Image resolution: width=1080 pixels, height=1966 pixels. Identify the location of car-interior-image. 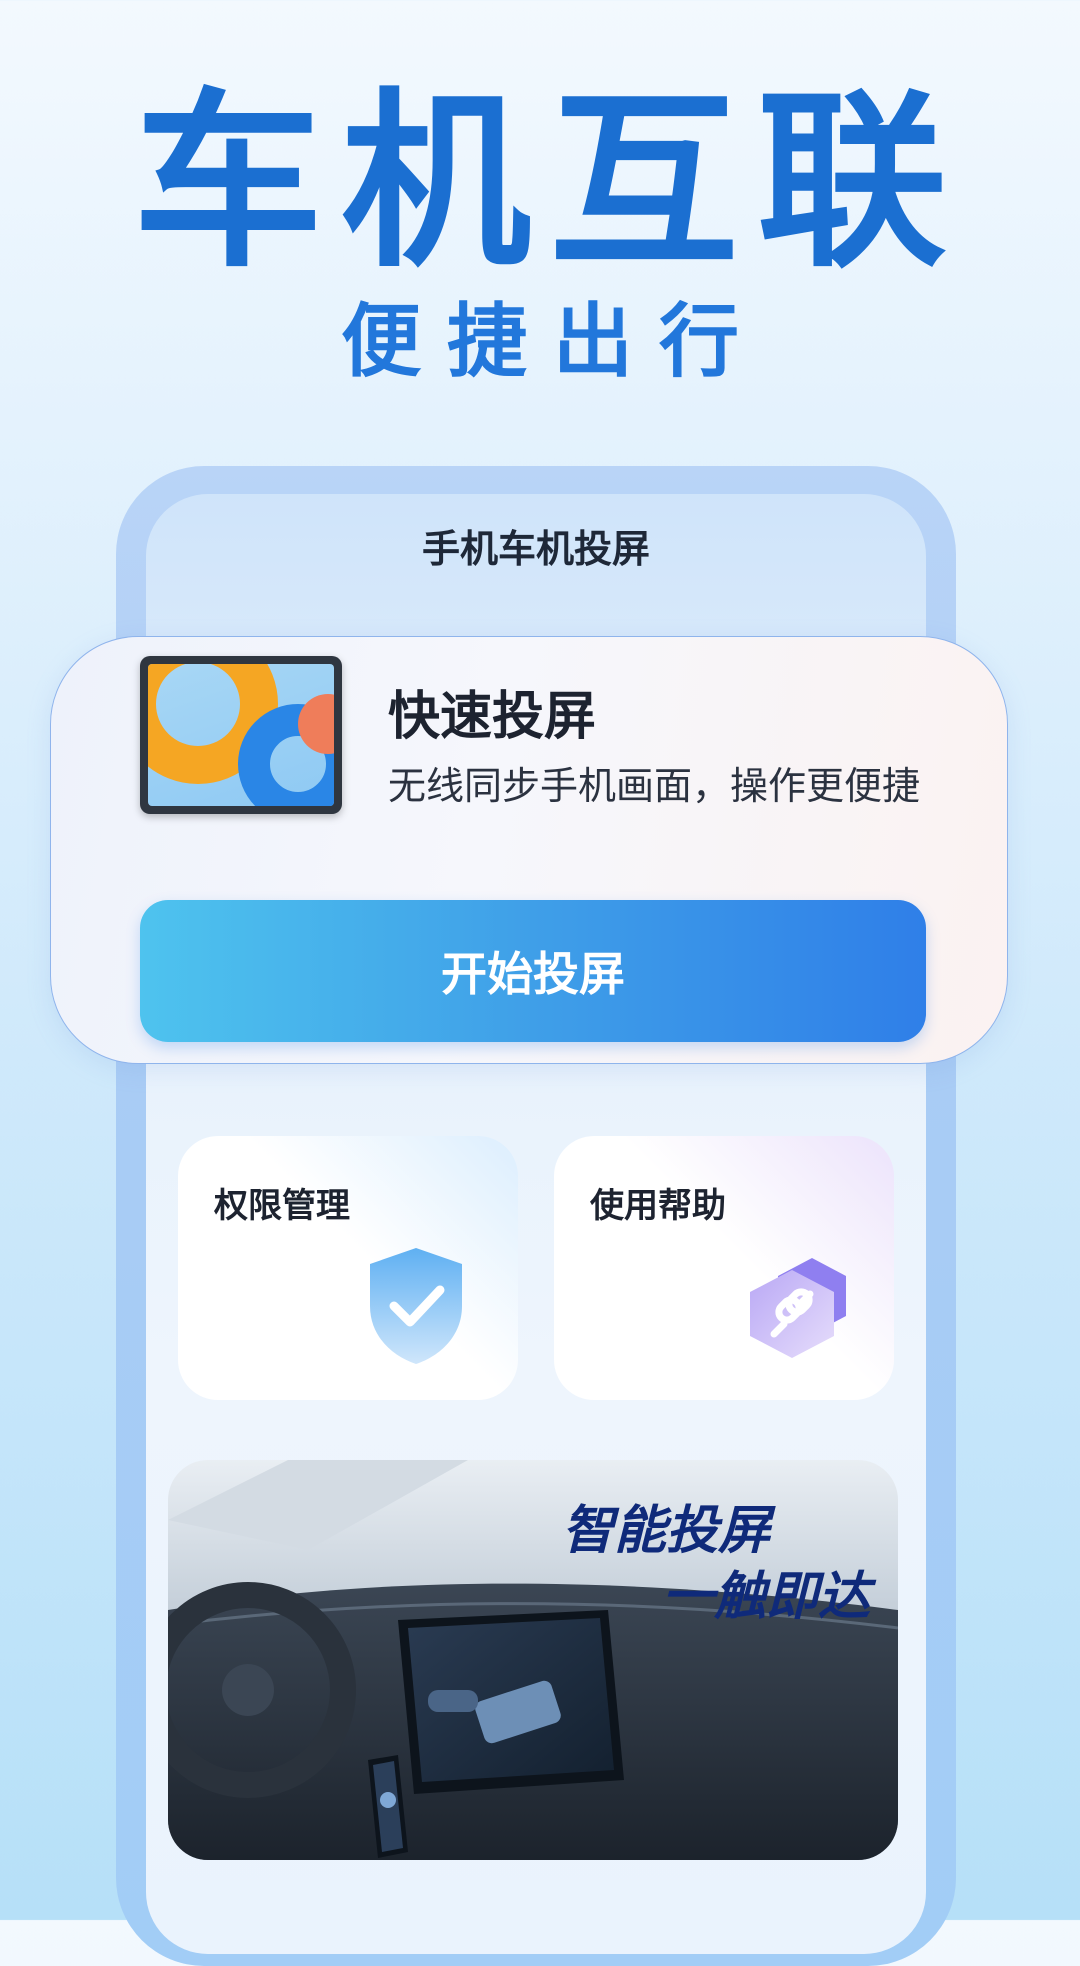
(533, 1660).